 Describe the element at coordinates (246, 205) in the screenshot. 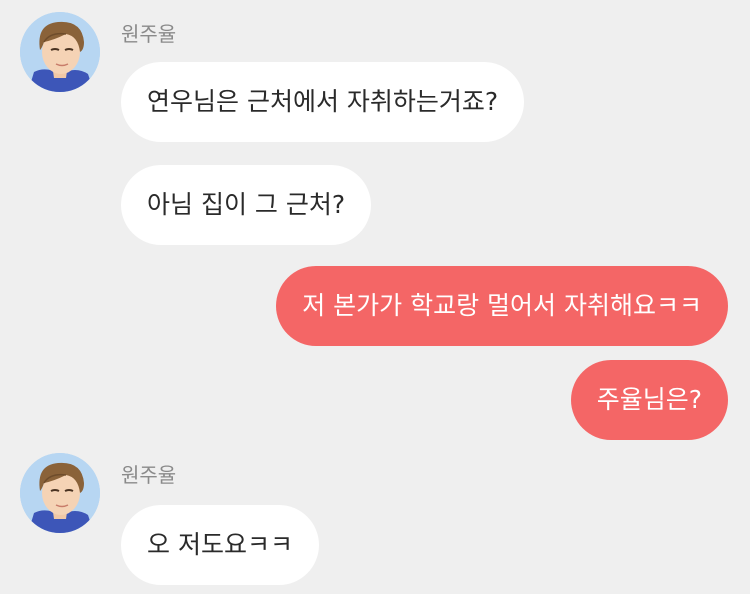

I see `message-bubble: 아님 집이 그 근처?` at that location.